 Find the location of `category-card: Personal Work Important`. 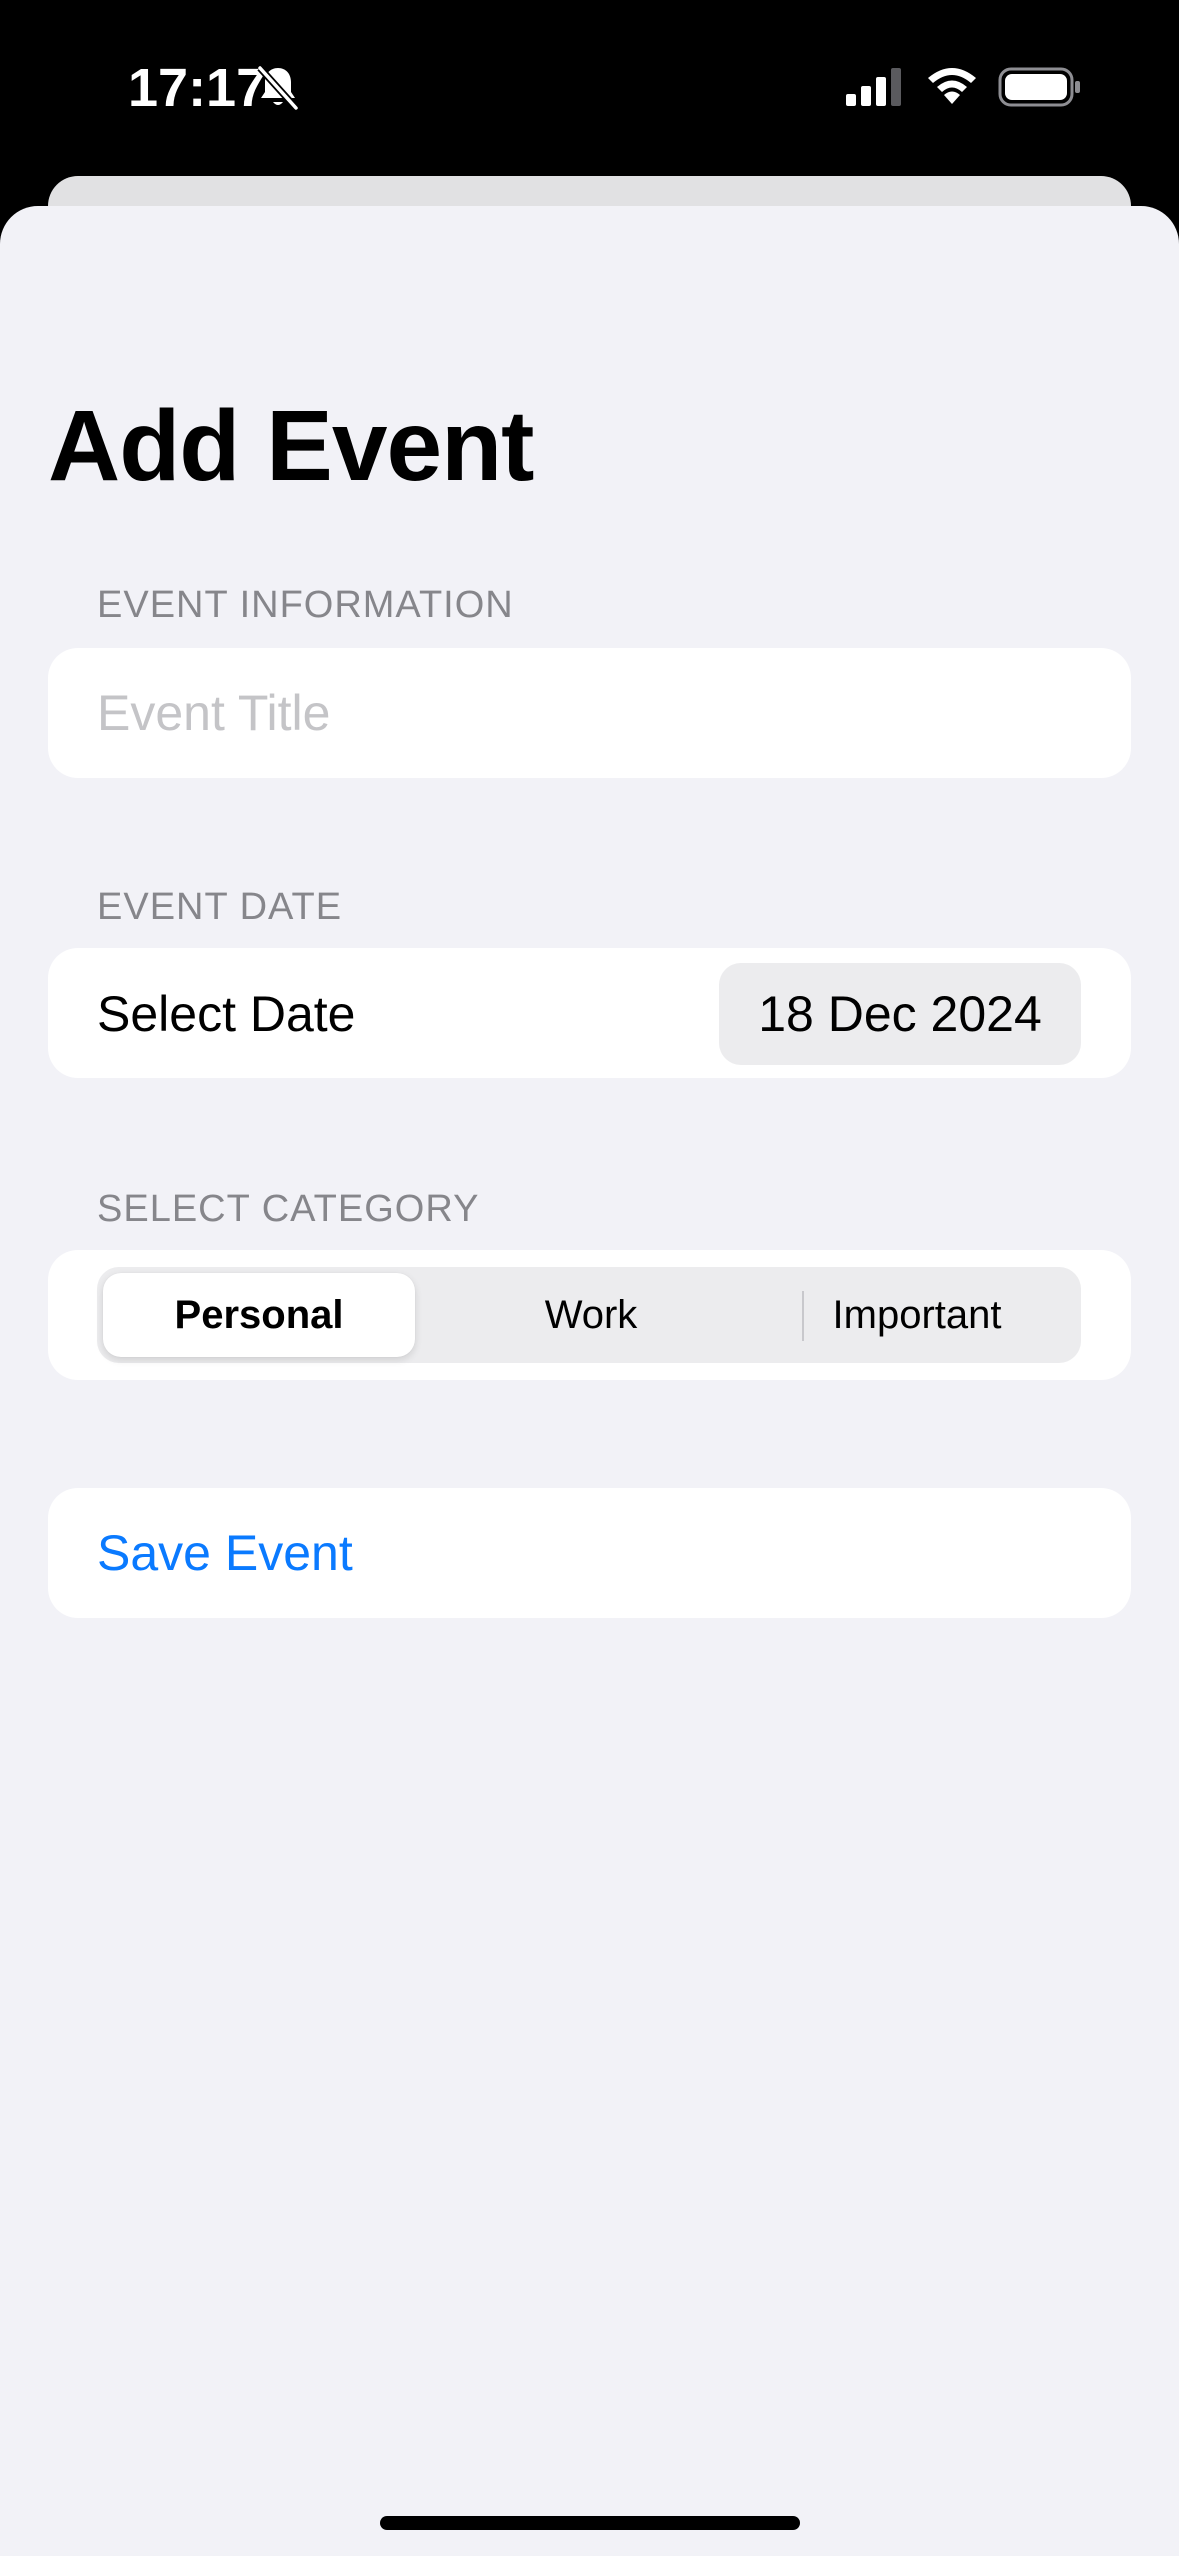

category-card: Personal Work Important is located at coordinates (589, 1315).